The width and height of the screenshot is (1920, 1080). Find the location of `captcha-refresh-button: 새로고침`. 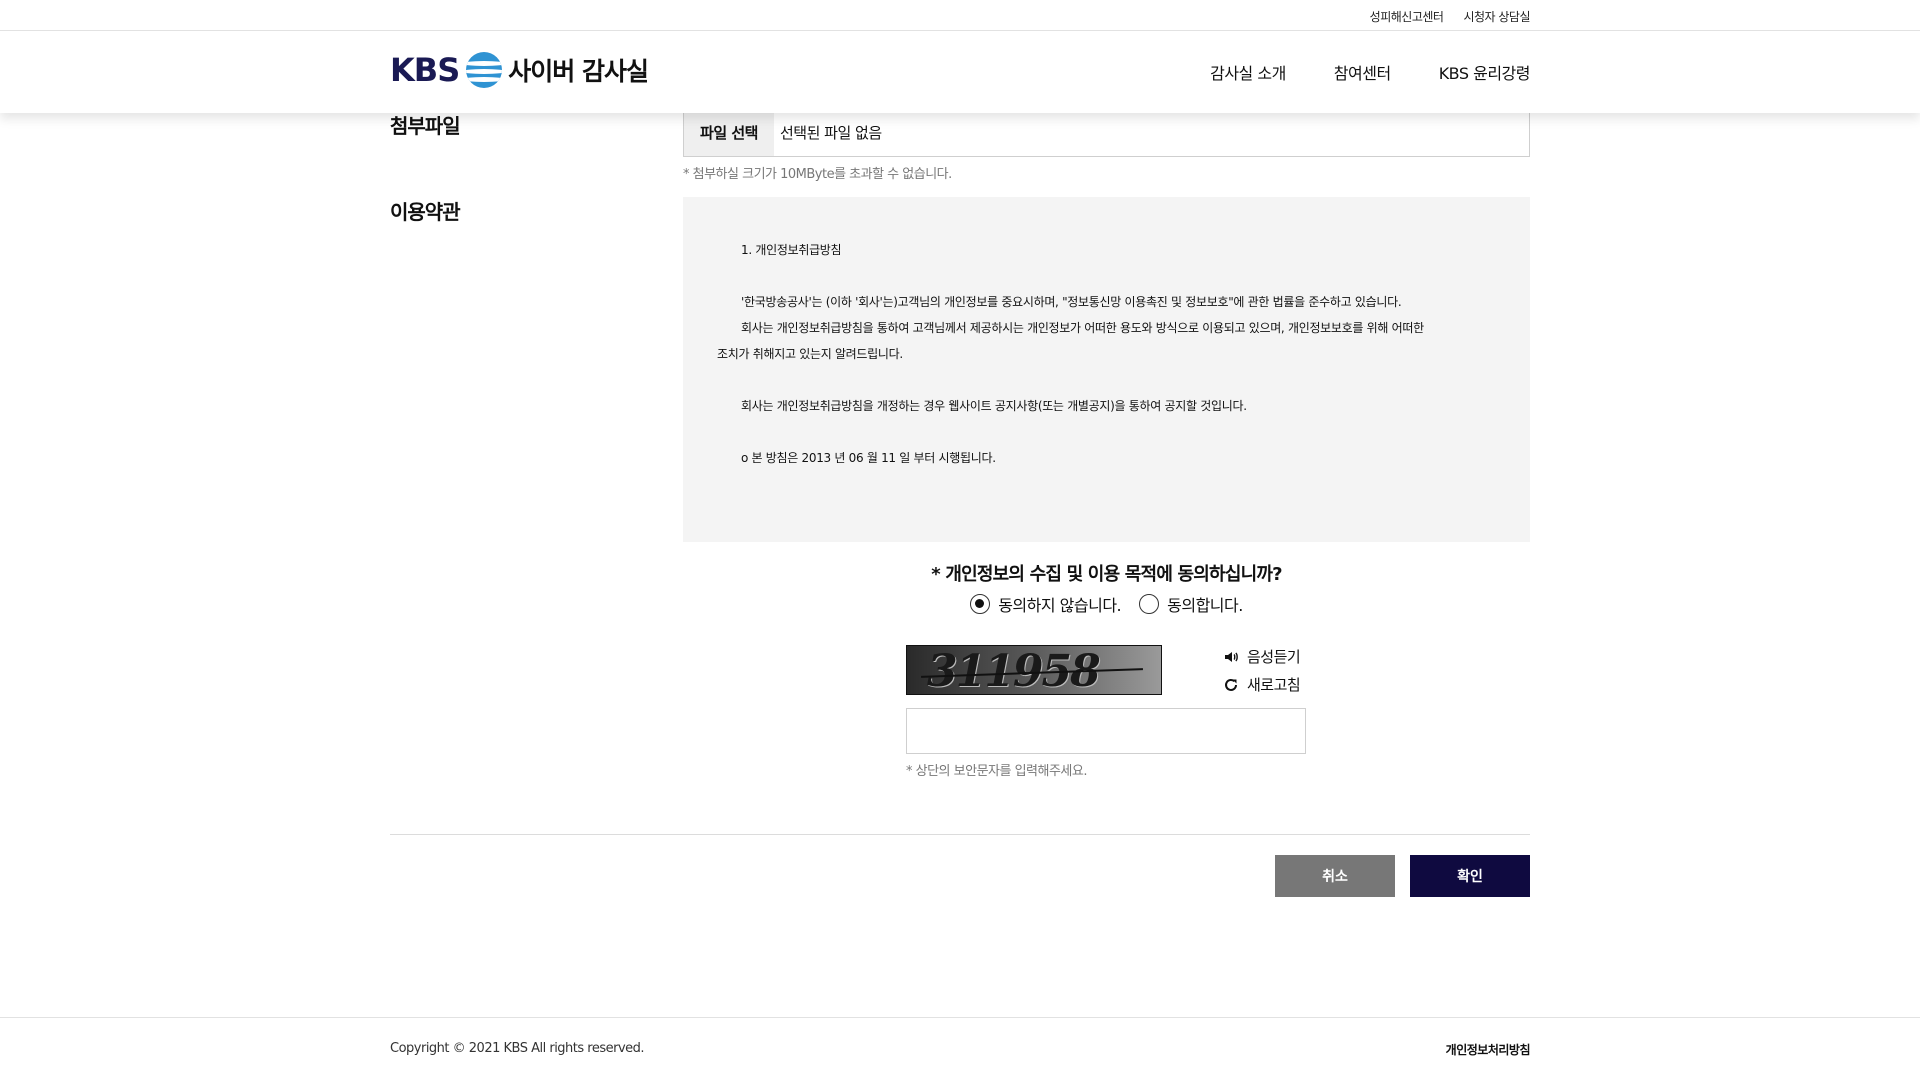

captcha-refresh-button: 새로고침 is located at coordinates (1262, 684).